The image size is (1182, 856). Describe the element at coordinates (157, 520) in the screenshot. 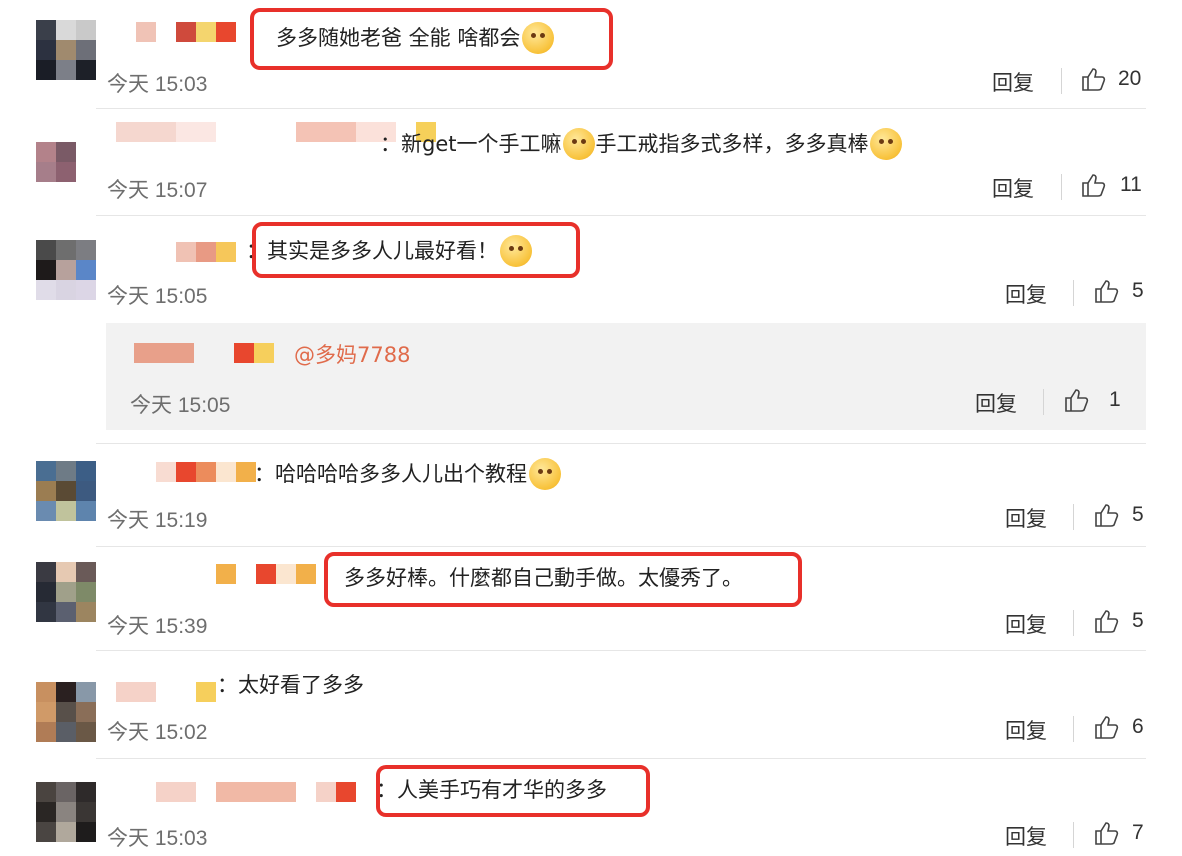

I see `comment-time: 今天 15:19` at that location.